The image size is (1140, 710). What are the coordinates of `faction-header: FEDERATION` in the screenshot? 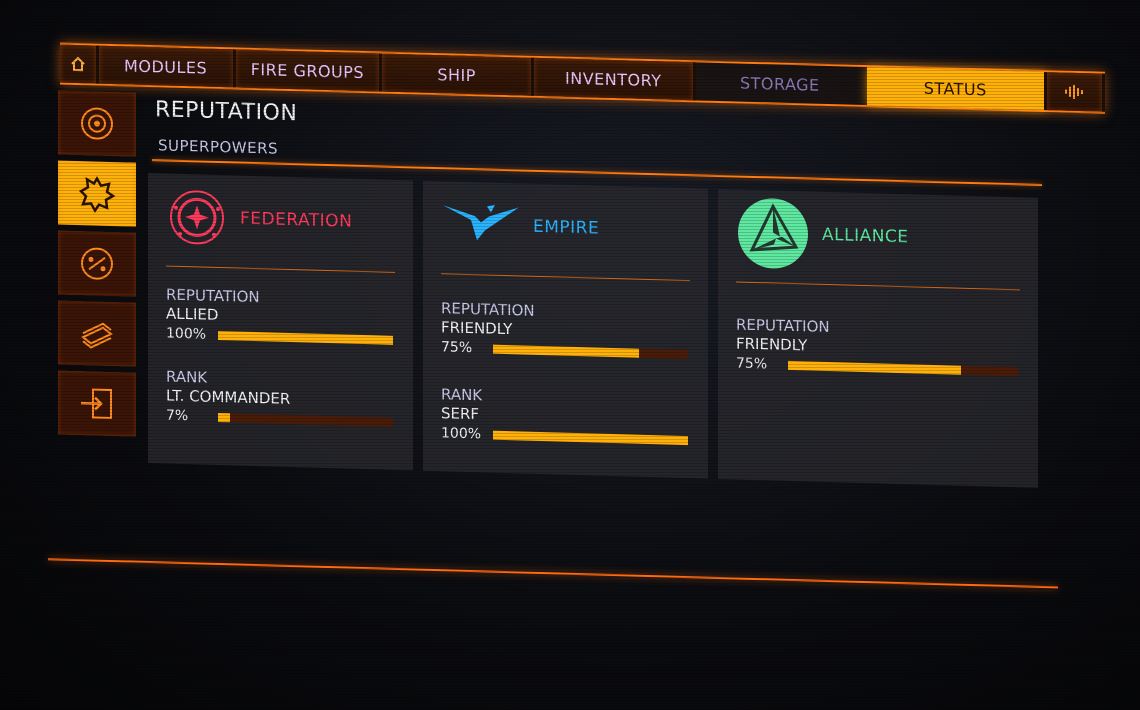 It's located at (259, 219).